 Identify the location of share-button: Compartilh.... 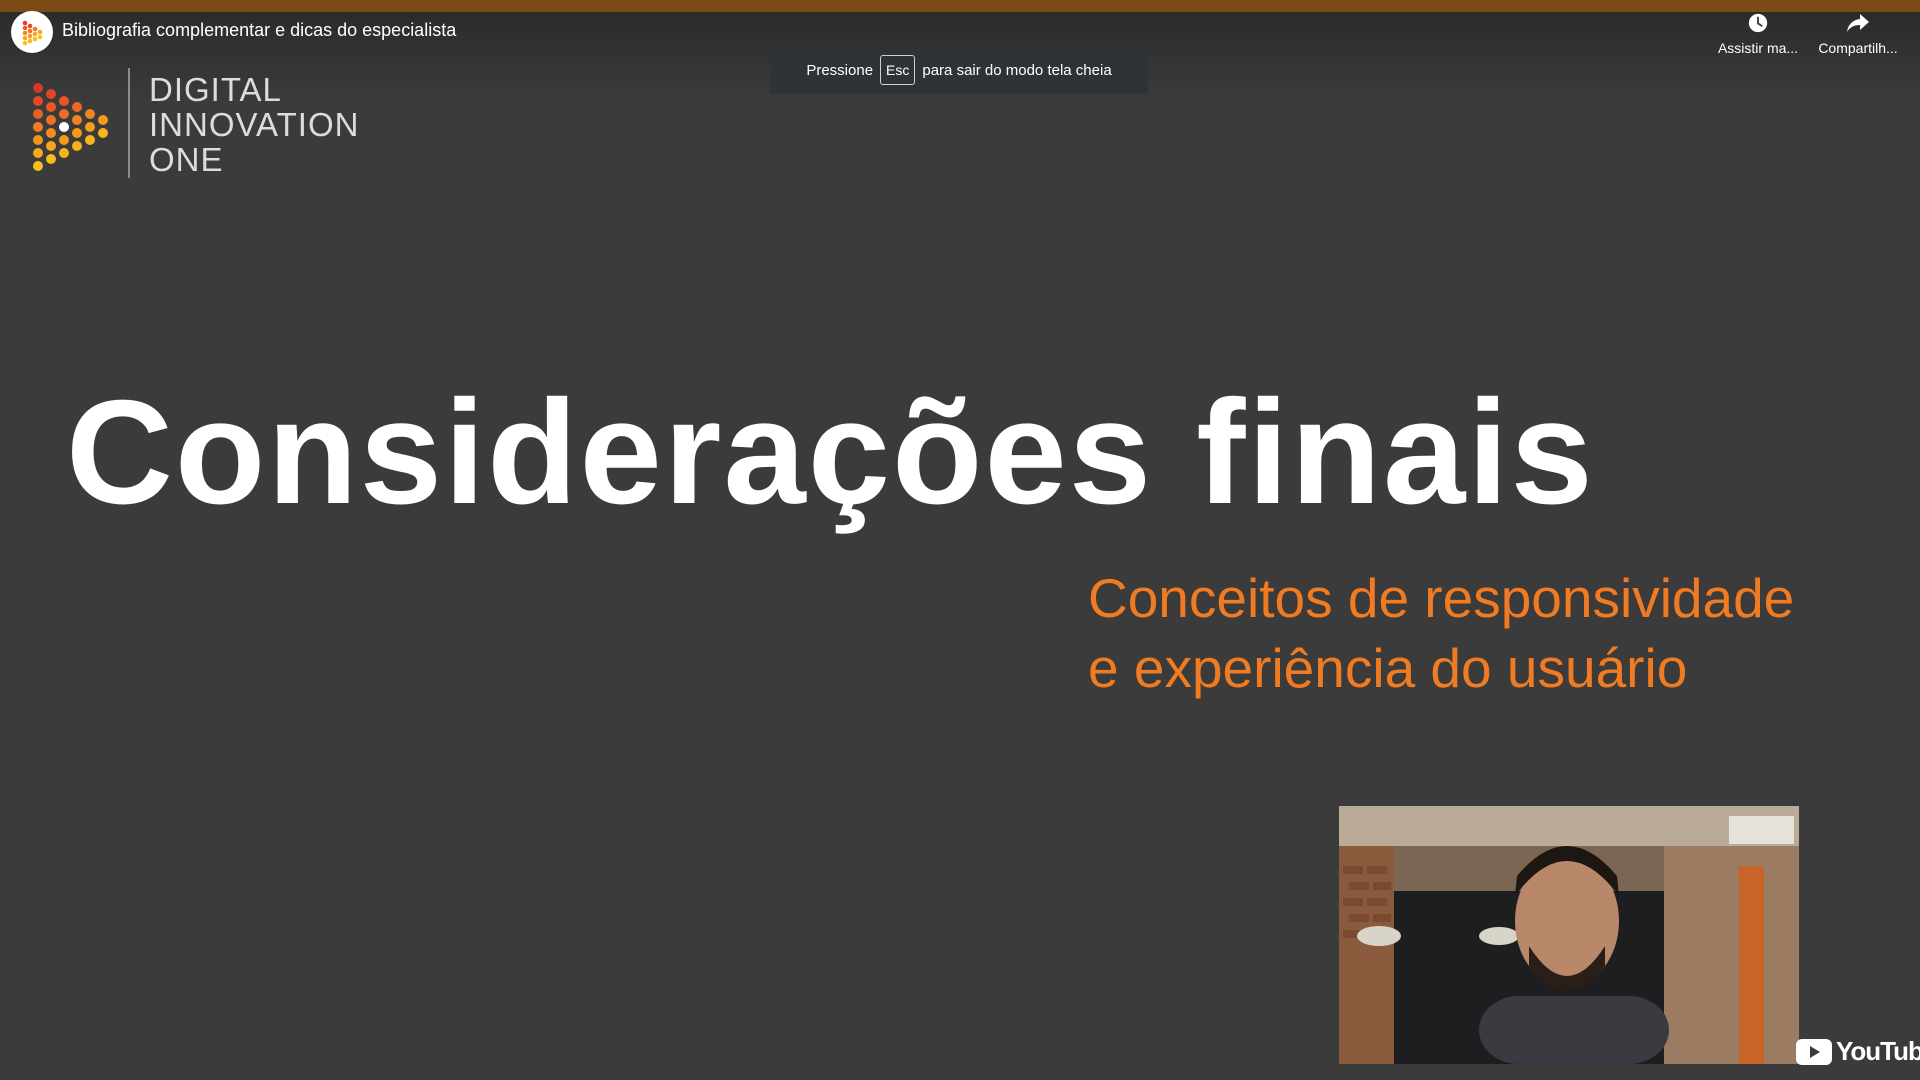
(1858, 34).